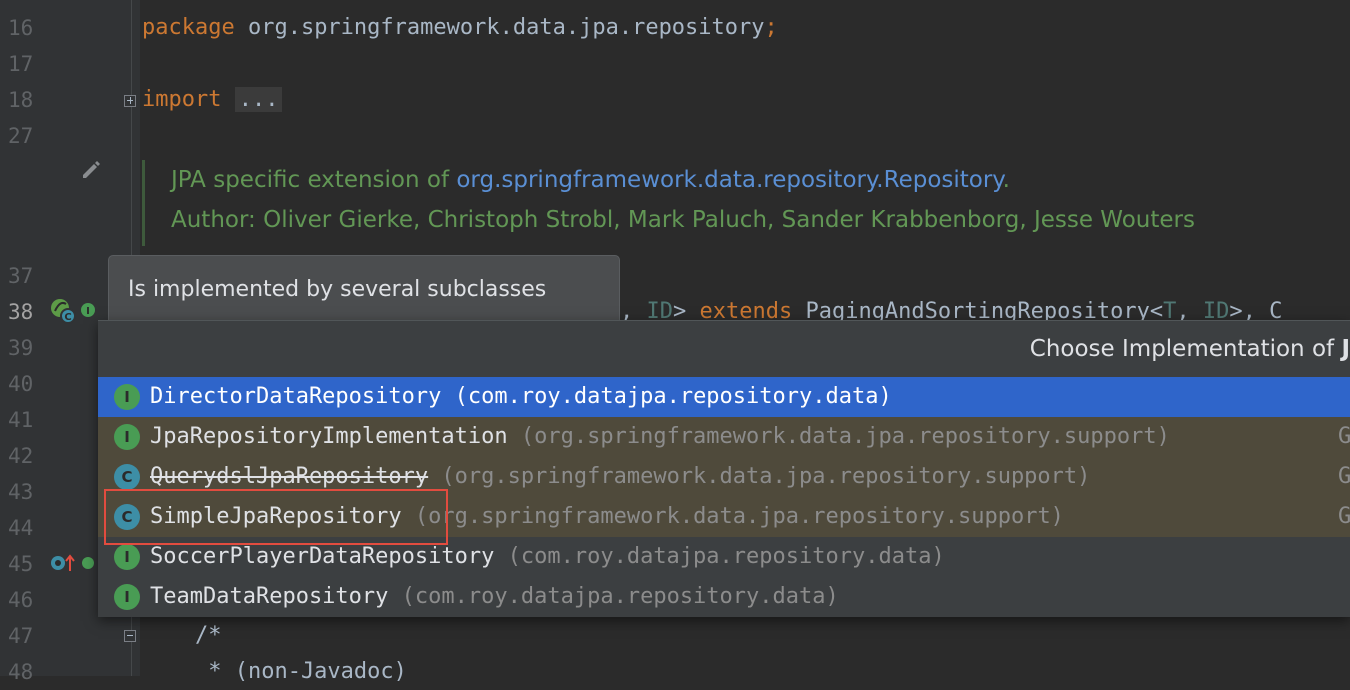 The width and height of the screenshot is (1350, 690). I want to click on line-number: 48, so click(21, 672).